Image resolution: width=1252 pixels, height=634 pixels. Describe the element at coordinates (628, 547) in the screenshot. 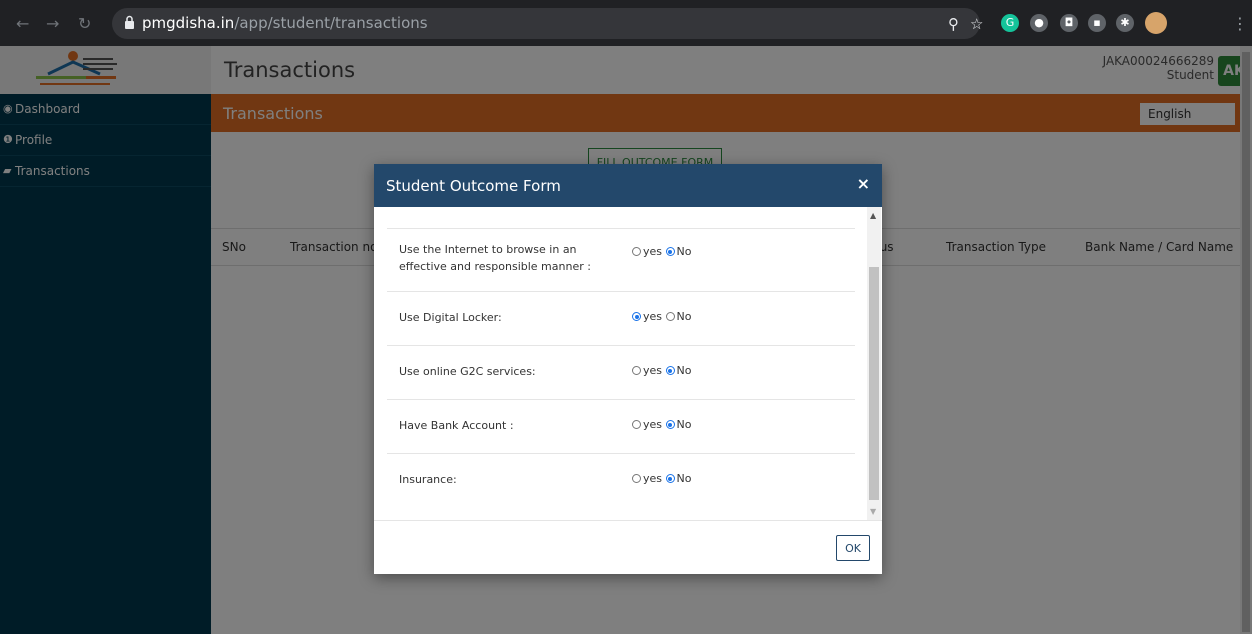

I see `modal-footer: OK` at that location.